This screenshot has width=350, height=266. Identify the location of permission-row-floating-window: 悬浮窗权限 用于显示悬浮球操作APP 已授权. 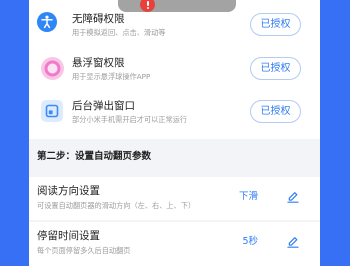
(174, 71).